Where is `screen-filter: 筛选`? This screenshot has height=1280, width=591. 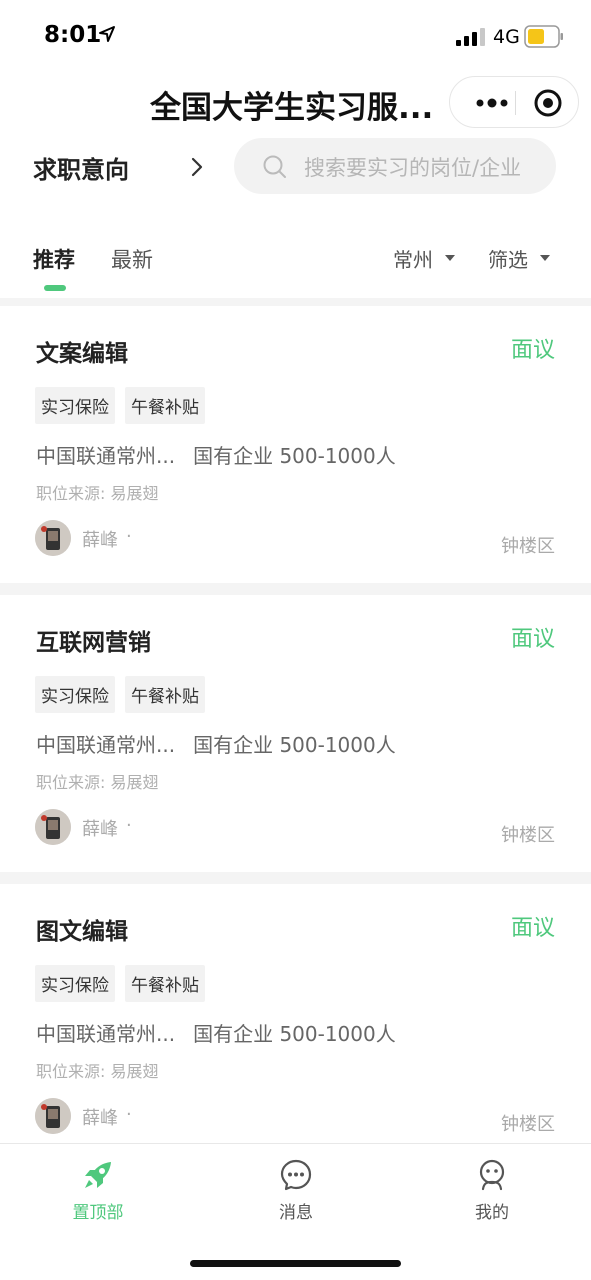
screen-filter: 筛选 is located at coordinates (508, 258).